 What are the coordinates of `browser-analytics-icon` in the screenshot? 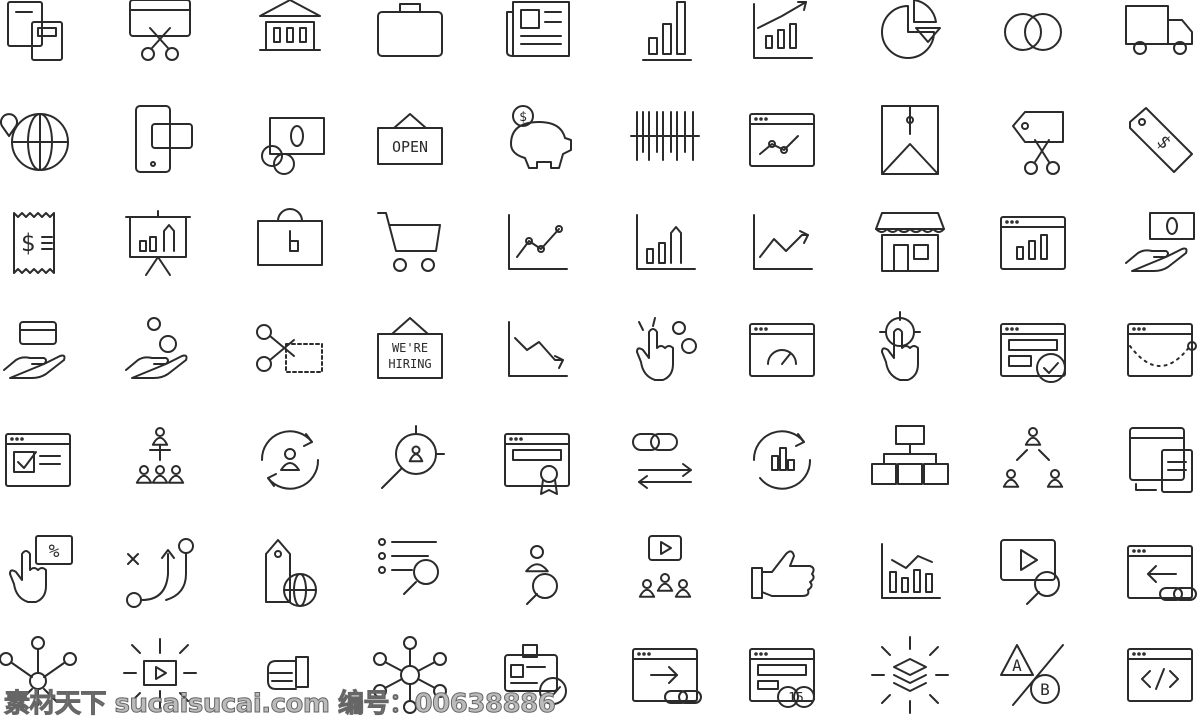 It's located at (782, 140).